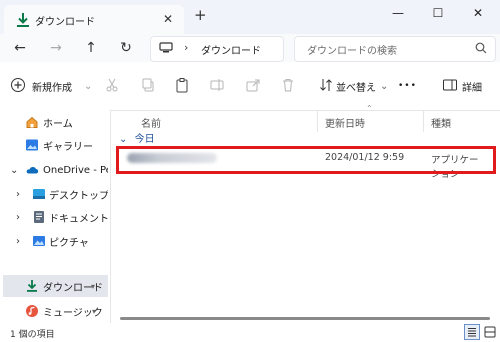 The height and width of the screenshot is (342, 500). What do you see at coordinates (126, 48) in the screenshot?
I see `refresh-button: ↻` at bounding box center [126, 48].